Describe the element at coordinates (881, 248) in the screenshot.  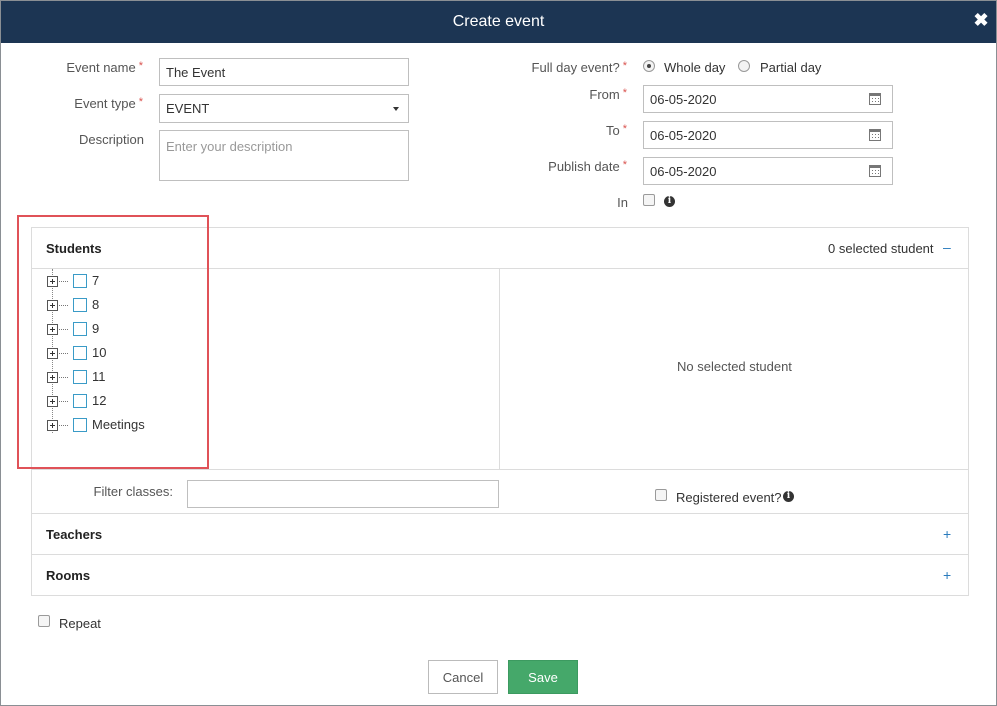
I see `selected-count: 0 selected student` at that location.